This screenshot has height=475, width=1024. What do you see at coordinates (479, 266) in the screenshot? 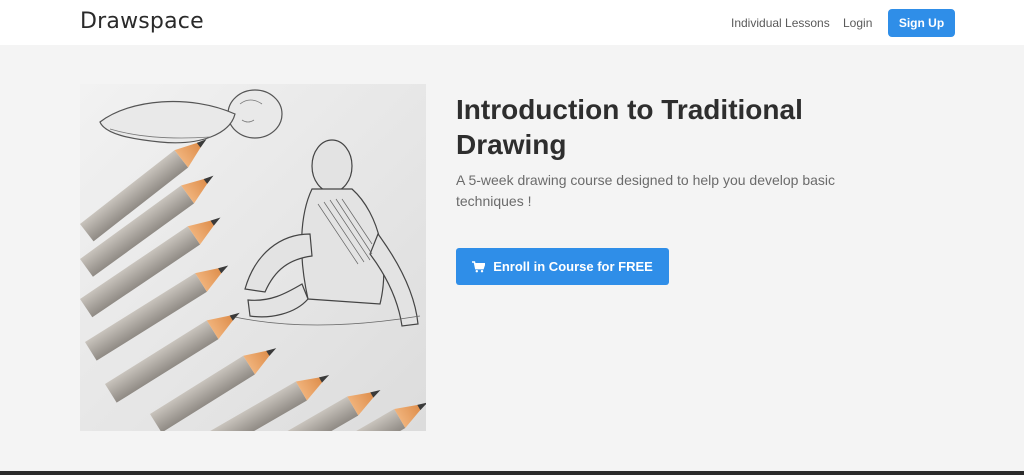
I see `cart-icon` at bounding box center [479, 266].